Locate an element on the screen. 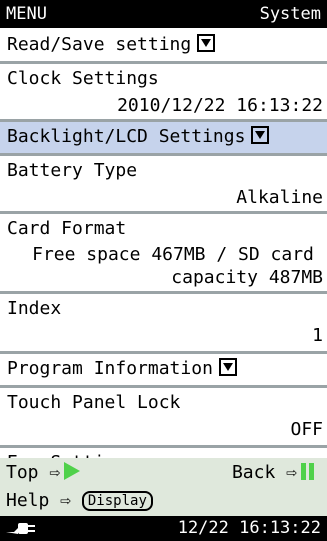 The height and width of the screenshot is (541, 327). menu-item-backlight: Backlight/LCD Settings is located at coordinates (163, 139).